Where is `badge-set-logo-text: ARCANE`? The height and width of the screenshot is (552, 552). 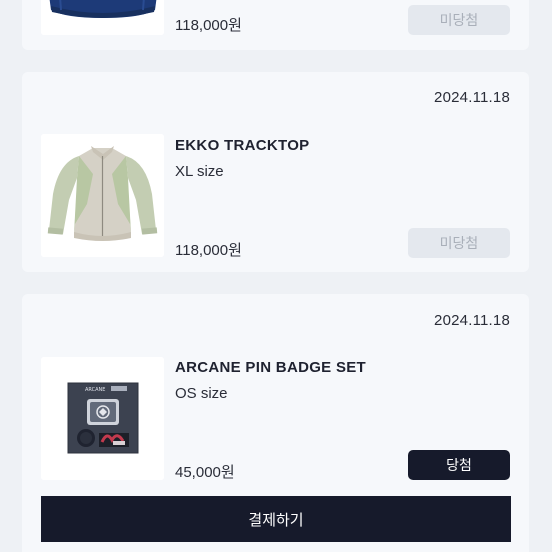
badge-set-logo-text: ARCANE is located at coordinates (95, 390).